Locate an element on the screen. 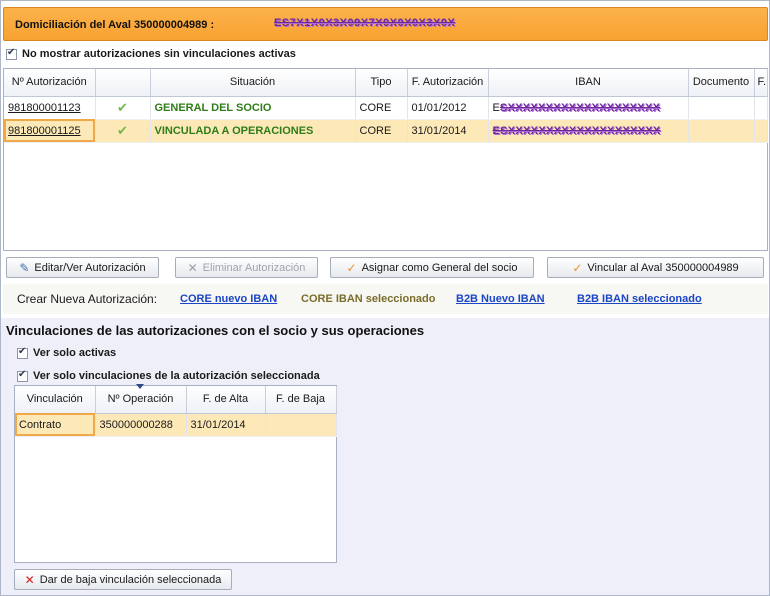 This screenshot has height=596, width=770. col-situacion: Situación is located at coordinates (253, 83).